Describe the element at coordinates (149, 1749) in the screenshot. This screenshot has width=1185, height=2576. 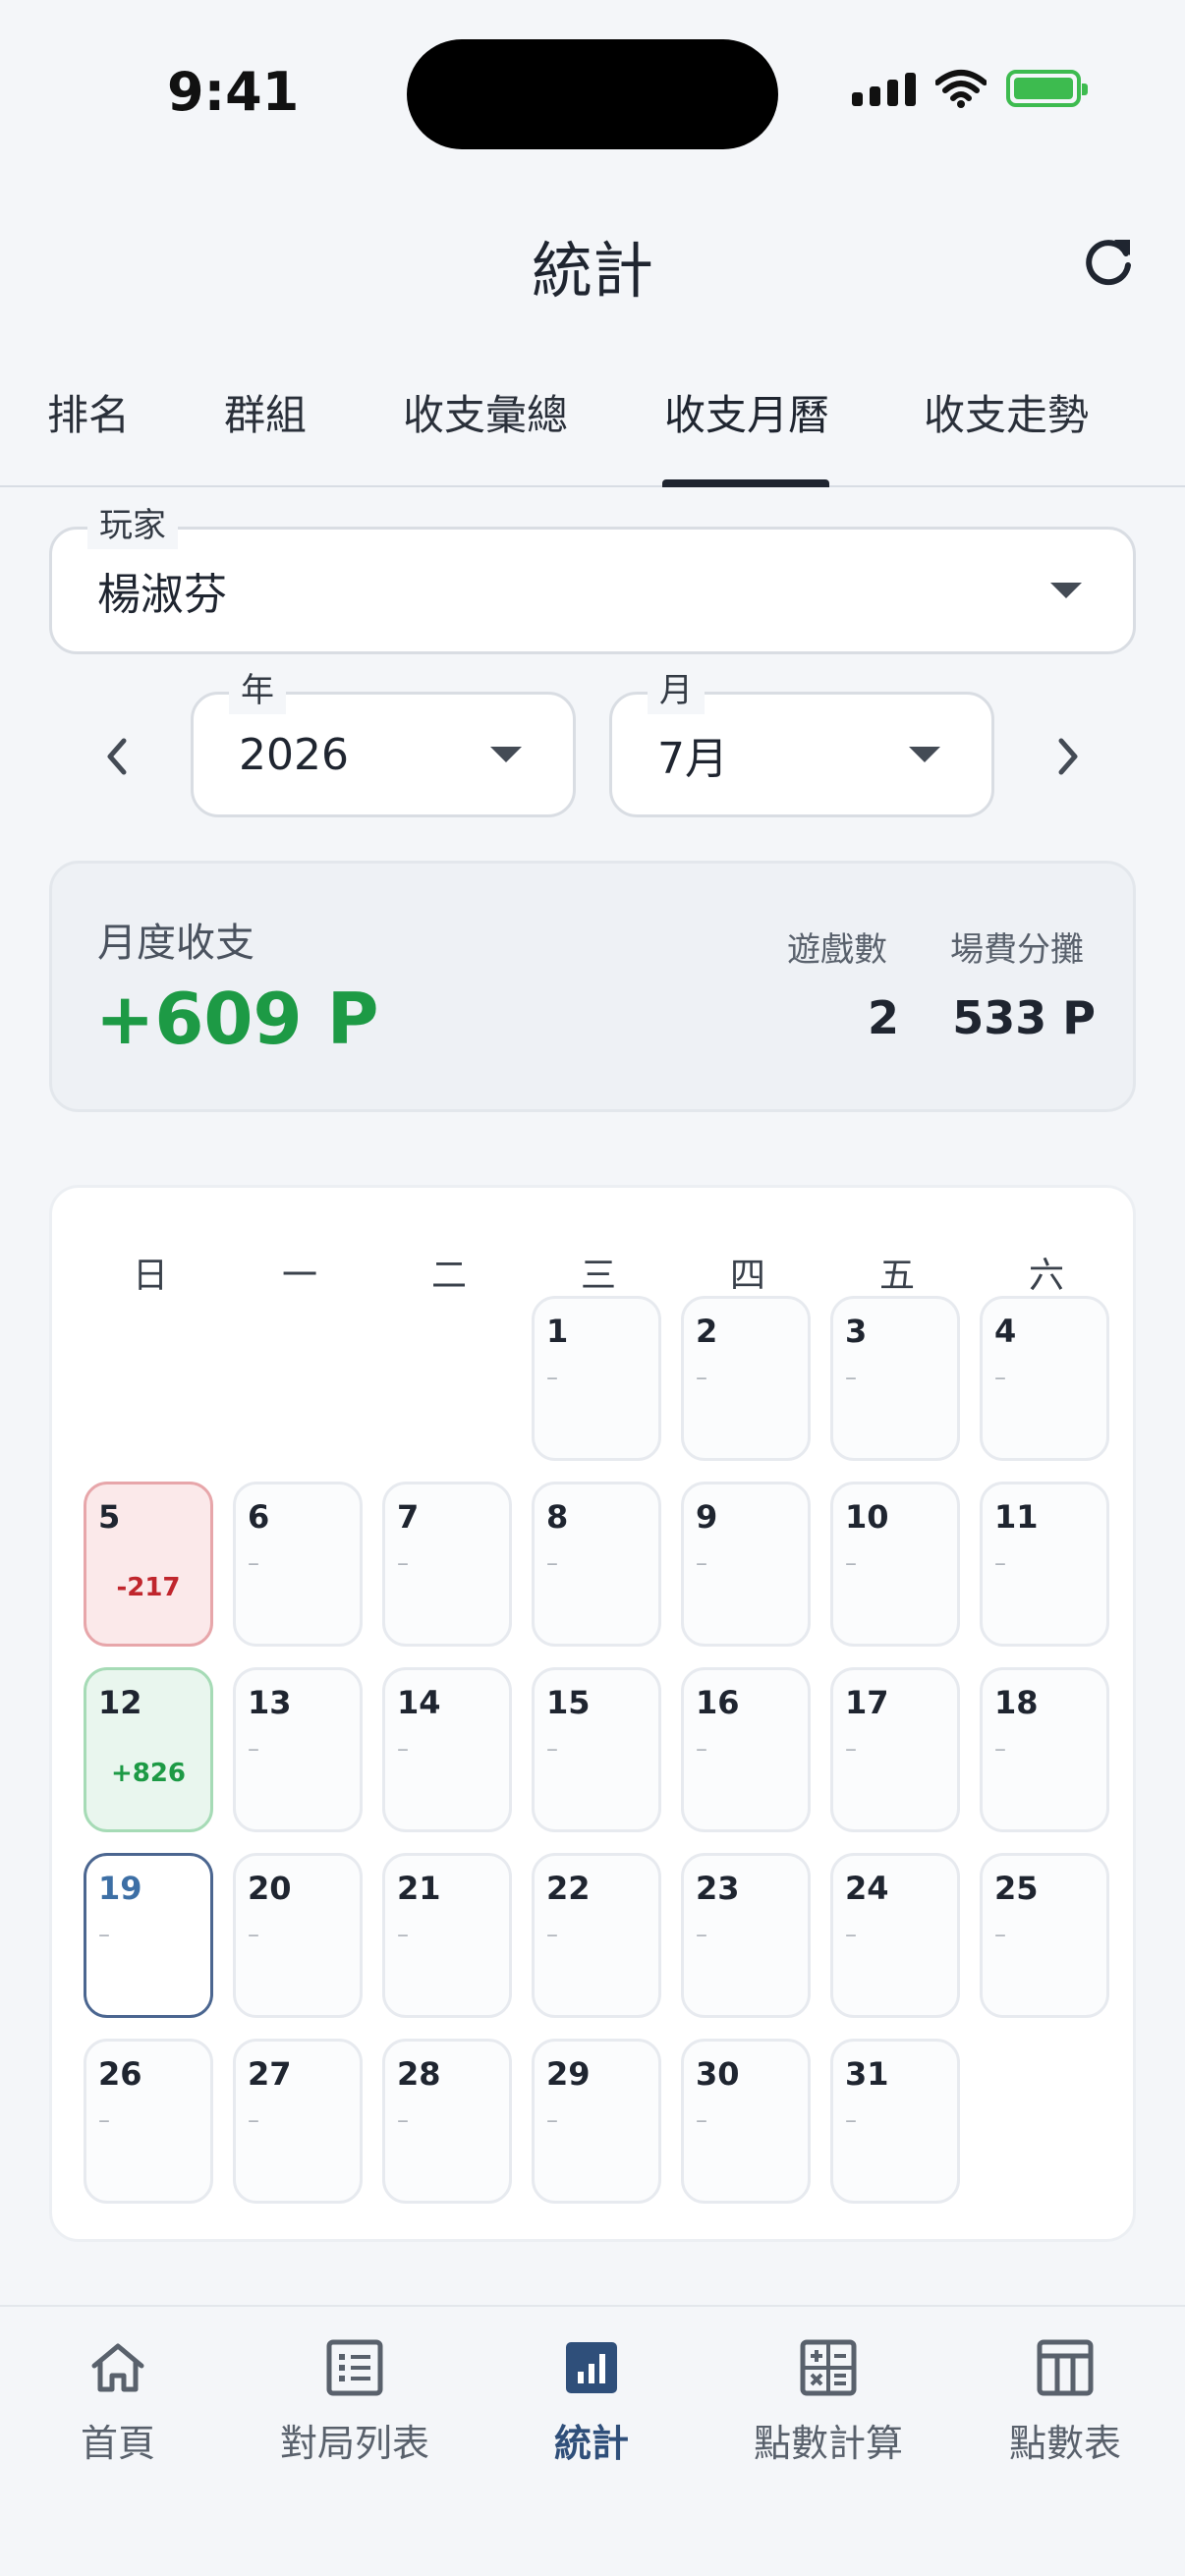
I see `calendar-day: 12 +826` at that location.